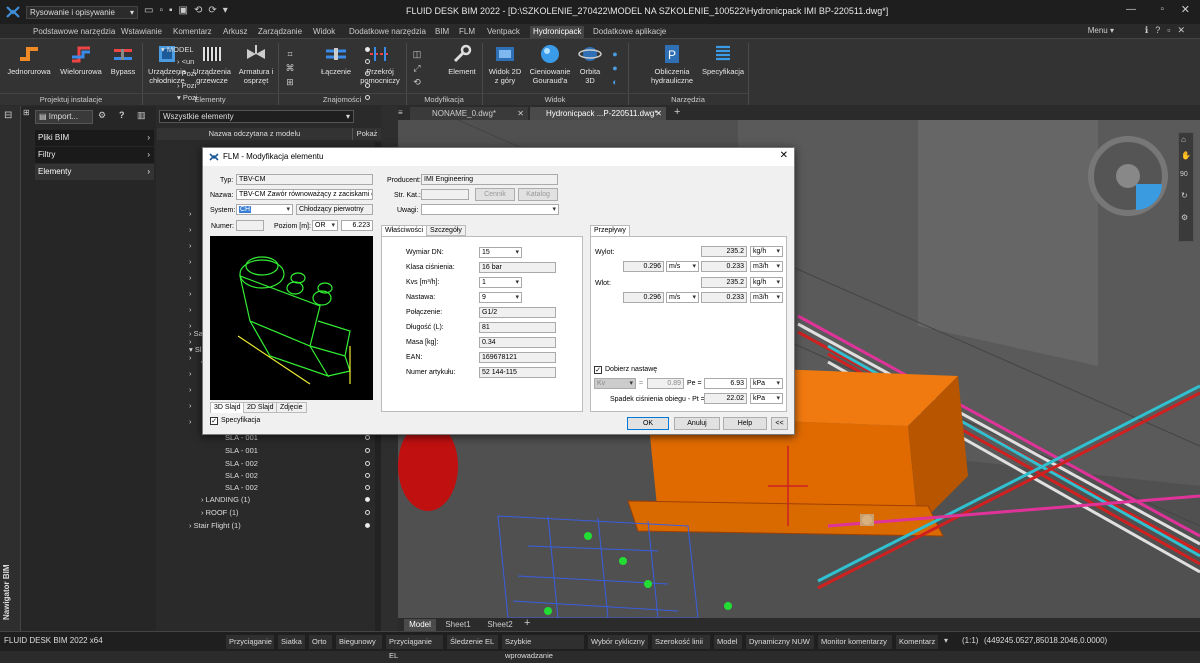  I want to click on ribbon-tab: Wstawianie, so click(141, 32).